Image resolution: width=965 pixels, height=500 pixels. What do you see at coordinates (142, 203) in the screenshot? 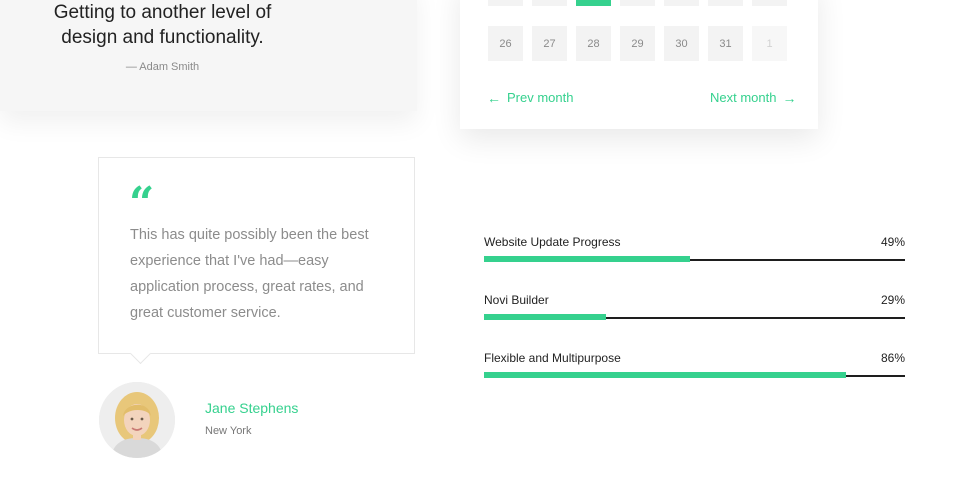
I see `quote-icon: “` at bounding box center [142, 203].